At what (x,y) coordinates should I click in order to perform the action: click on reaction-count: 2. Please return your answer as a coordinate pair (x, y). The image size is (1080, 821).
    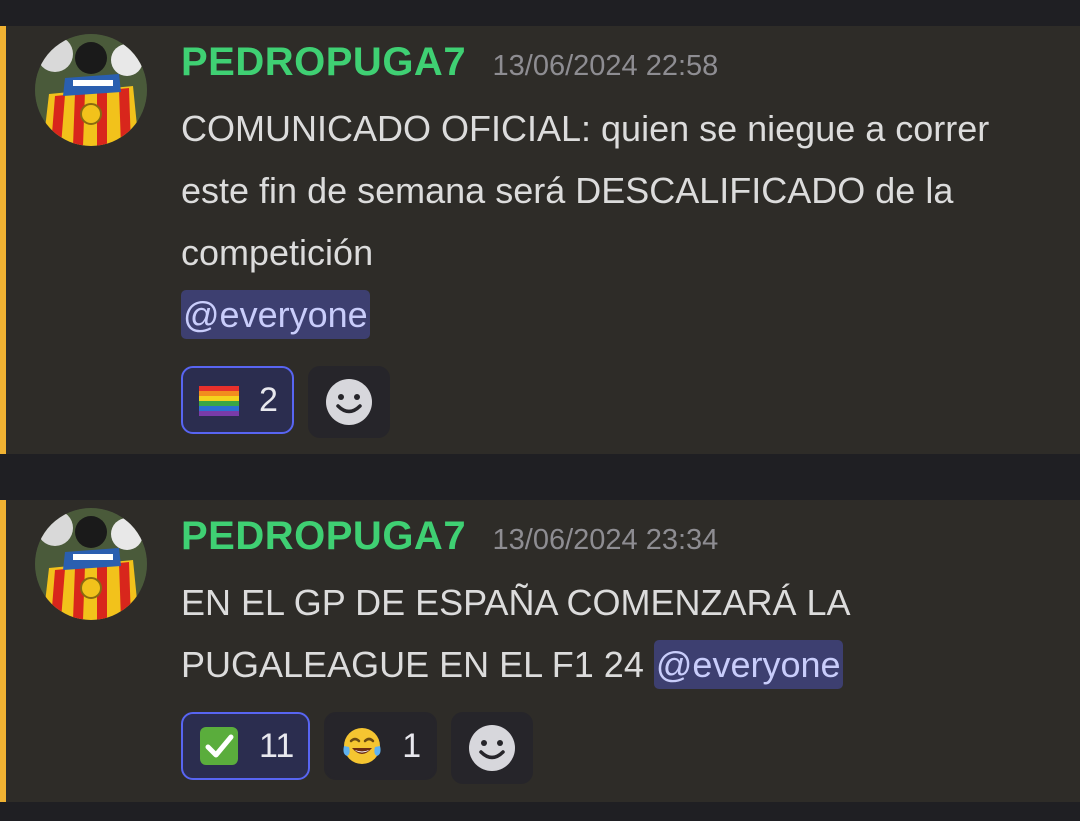
    Looking at the image, I should click on (268, 399).